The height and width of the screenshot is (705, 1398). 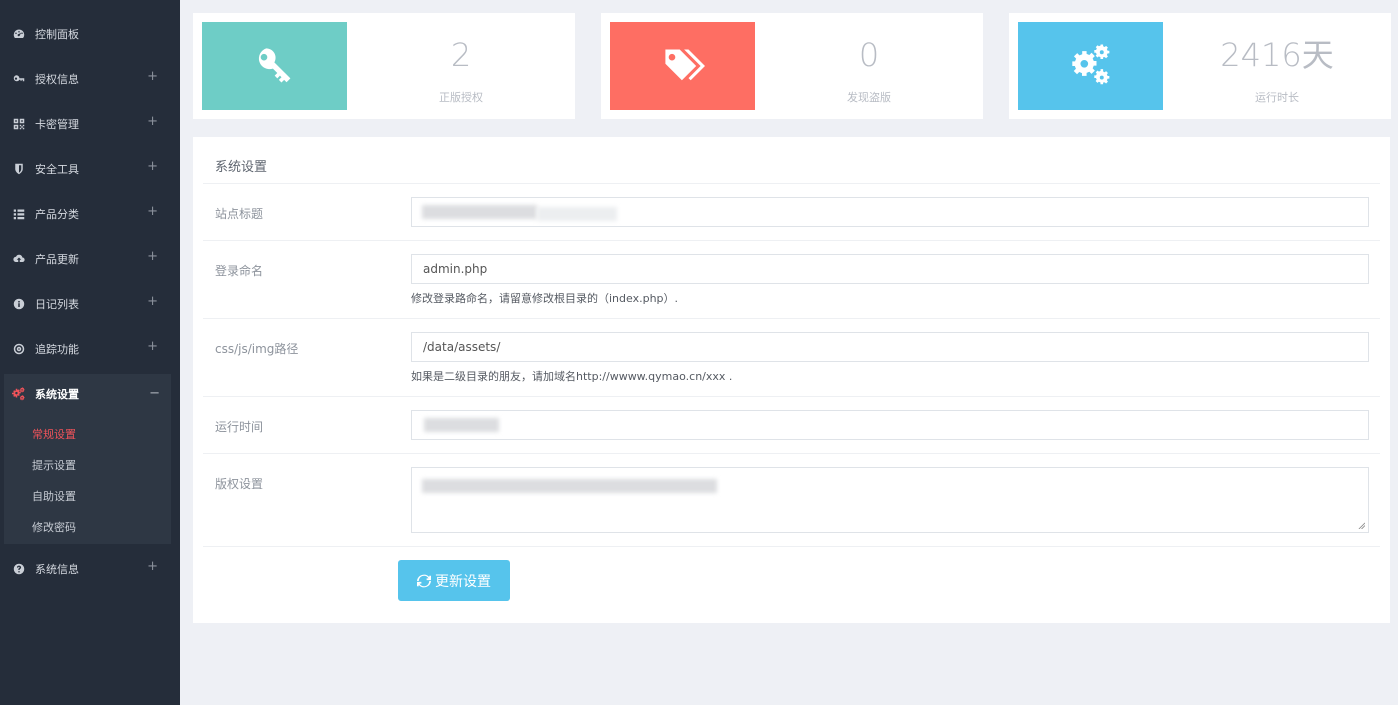 What do you see at coordinates (545, 298) in the screenshot?
I see `login-name-help: 修改登录路命名，请留意修改根目录的（index.php）.` at bounding box center [545, 298].